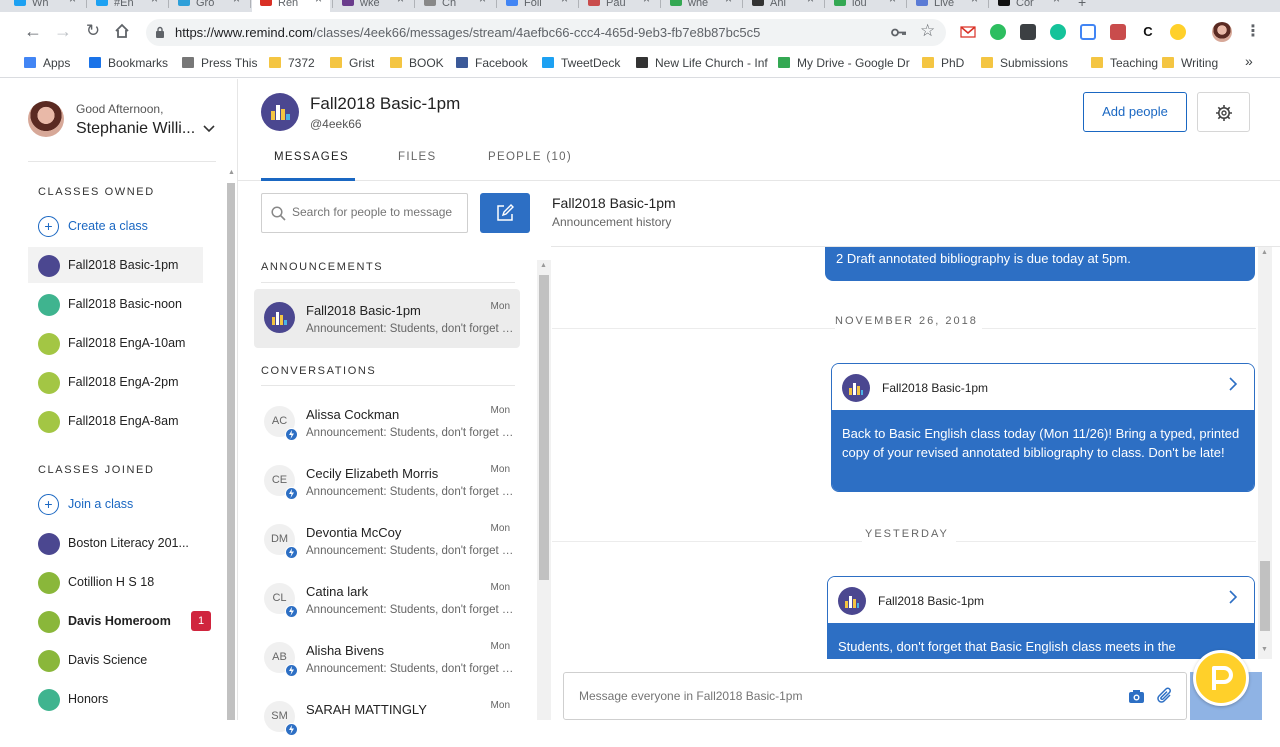 The width and height of the screenshot is (1280, 747). Describe the element at coordinates (115, 304) in the screenshot. I see `sidebar-class-item: Fall2018 Basic-noon` at that location.